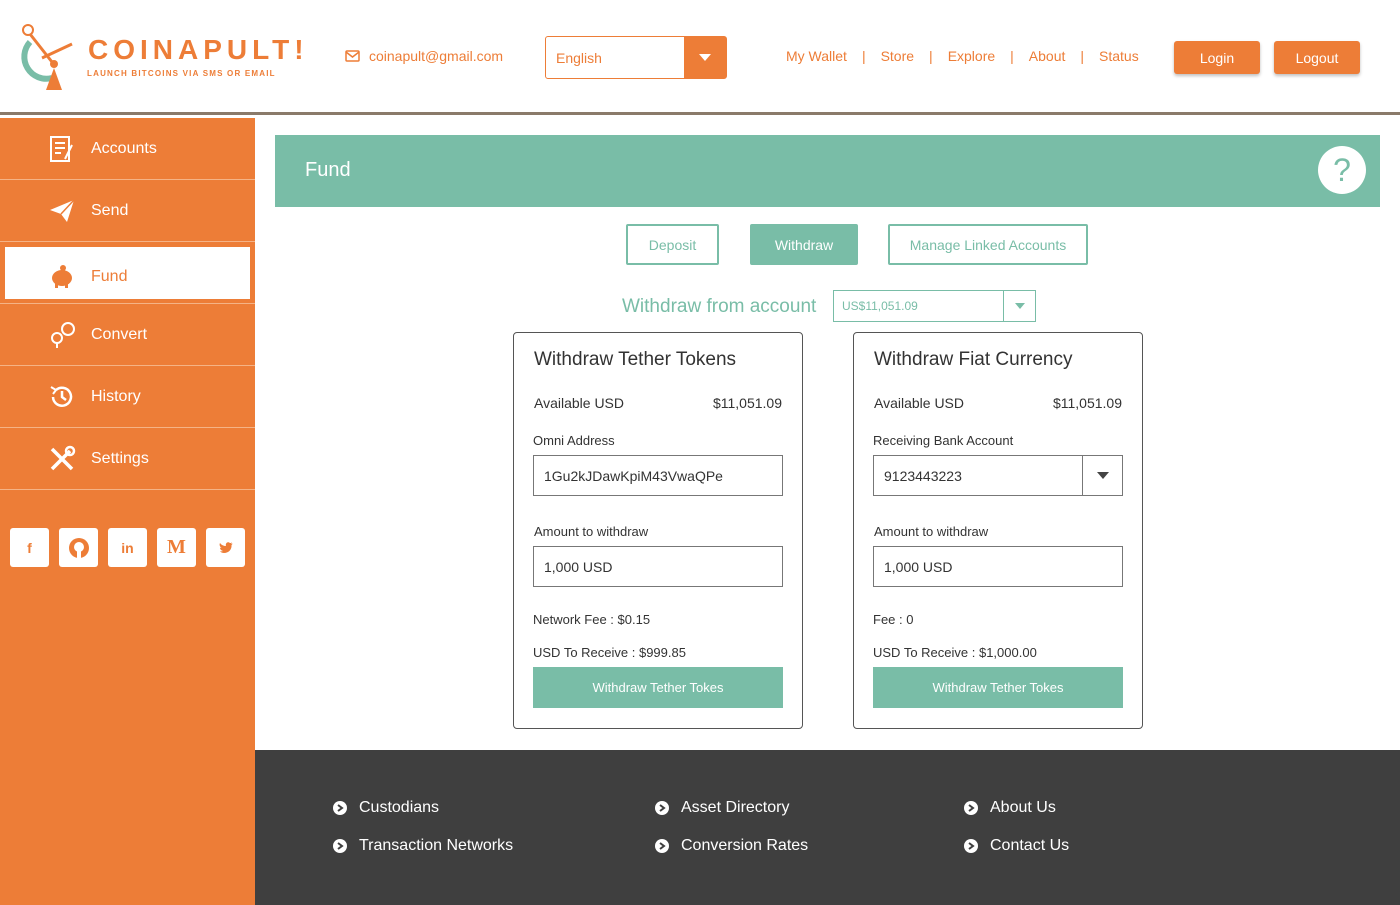 This screenshot has width=1400, height=905. What do you see at coordinates (109, 276) in the screenshot?
I see `sidebar-item-label: Fund` at bounding box center [109, 276].